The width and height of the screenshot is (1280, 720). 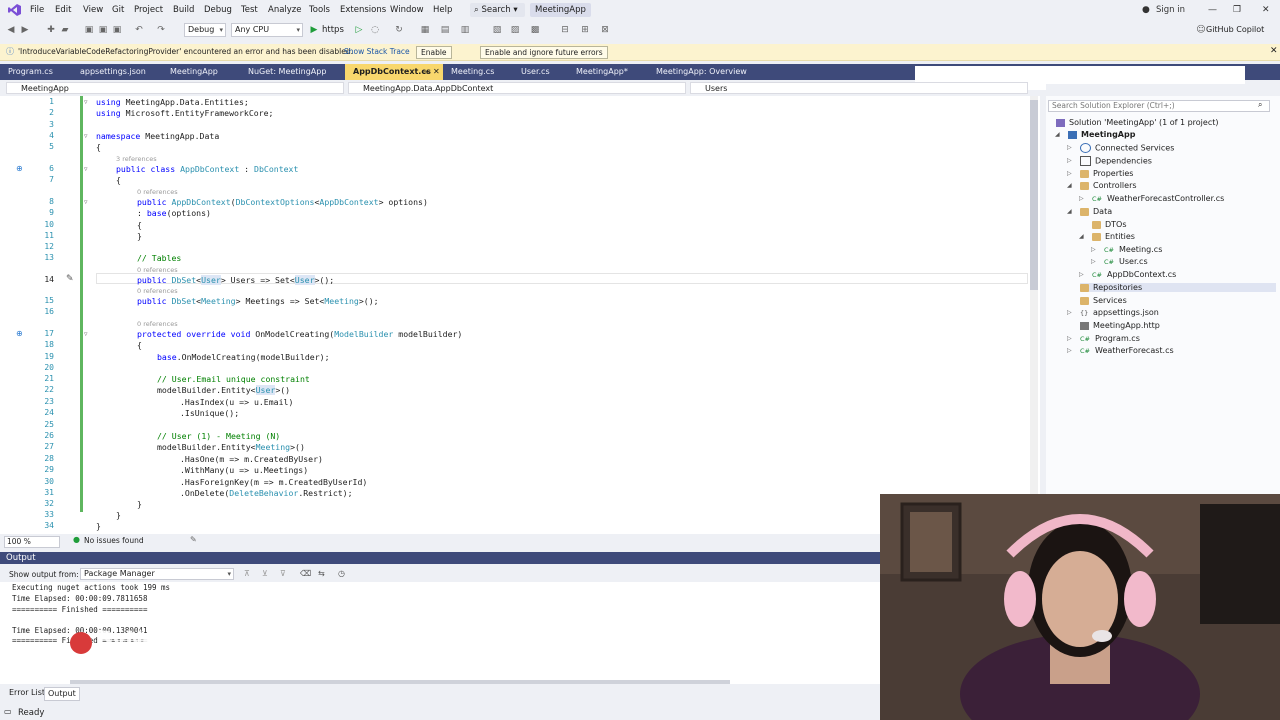 I want to click on back-icon: ◀, so click(x=11, y=30).